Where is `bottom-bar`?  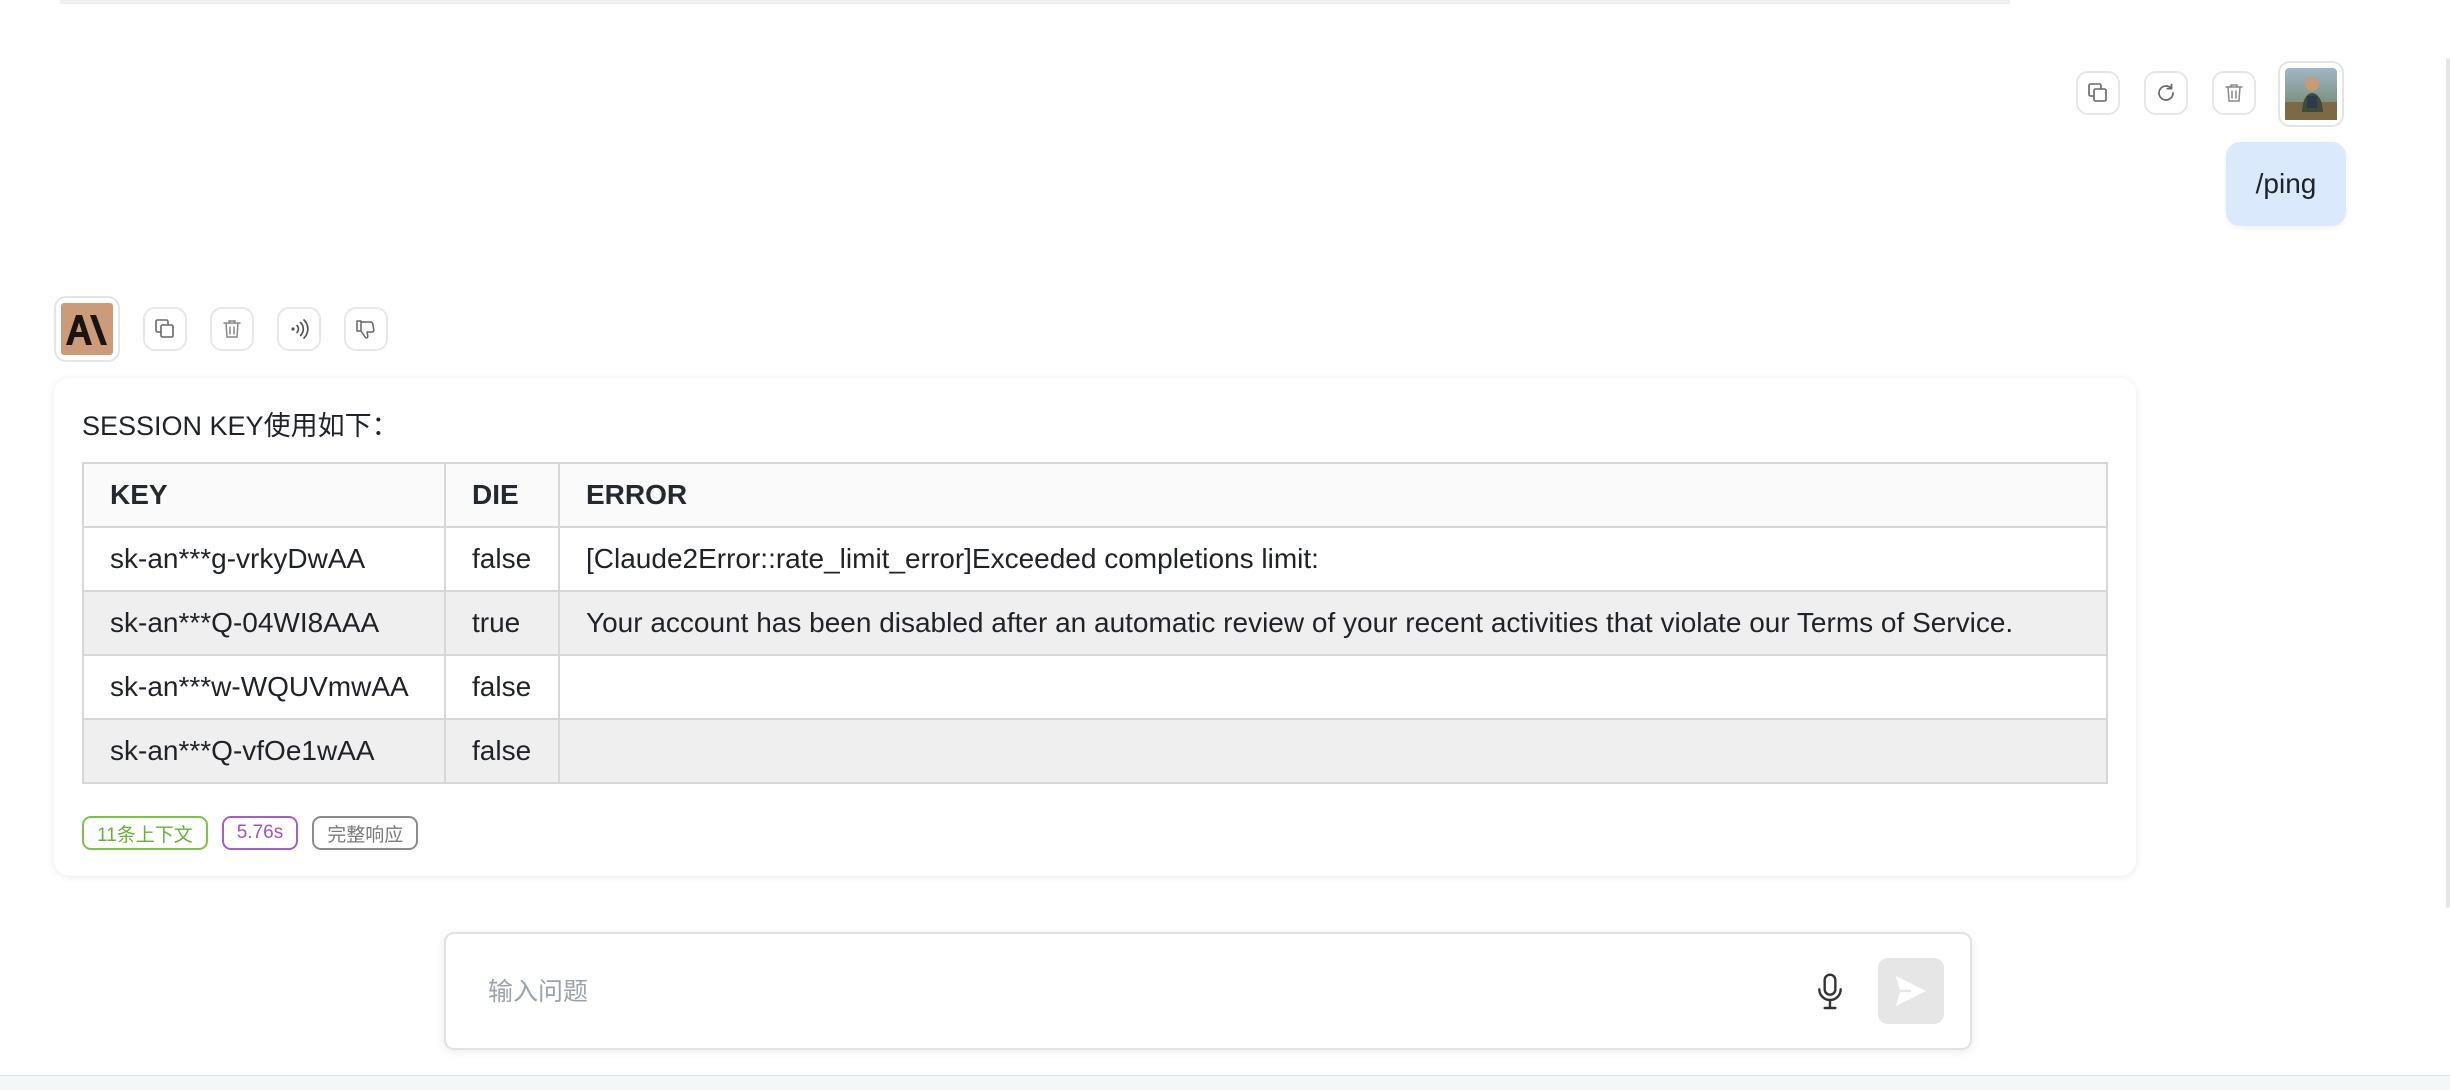 bottom-bar is located at coordinates (1225, 1082).